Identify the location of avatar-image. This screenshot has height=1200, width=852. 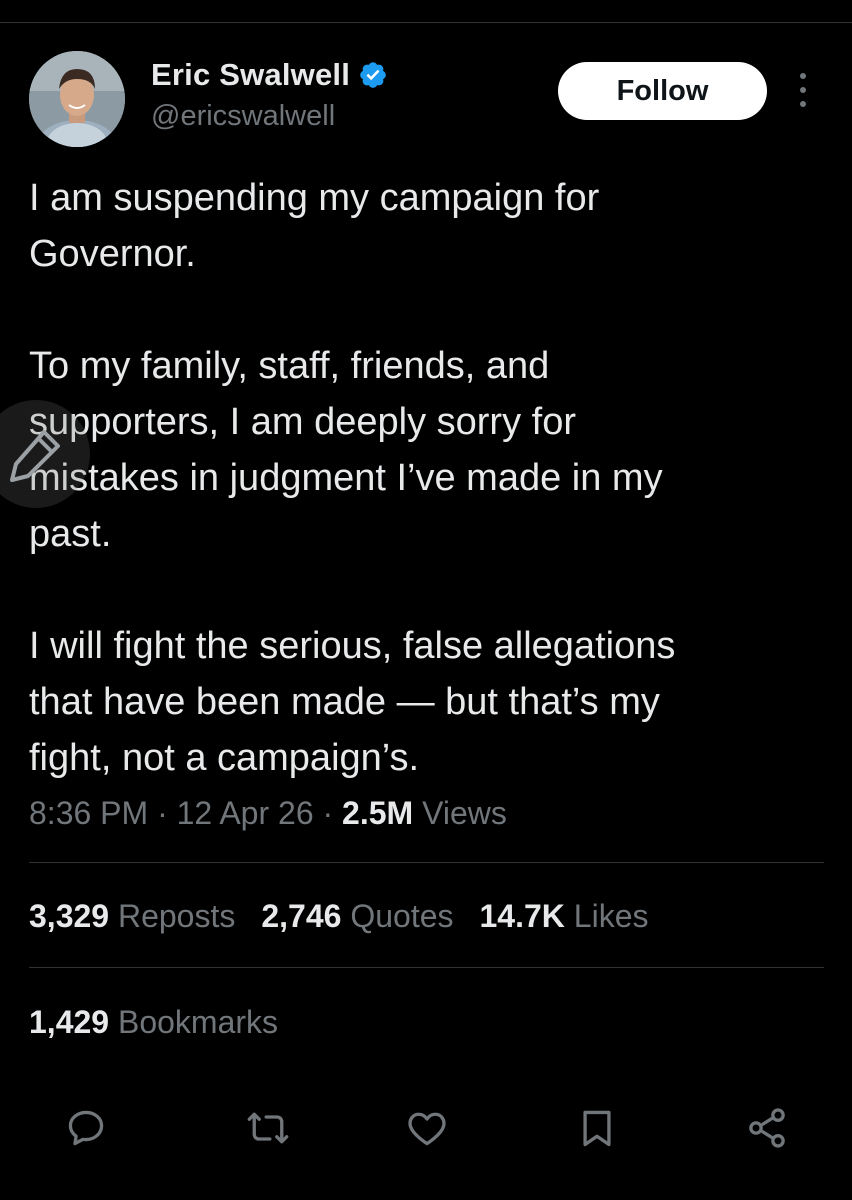
(77, 99).